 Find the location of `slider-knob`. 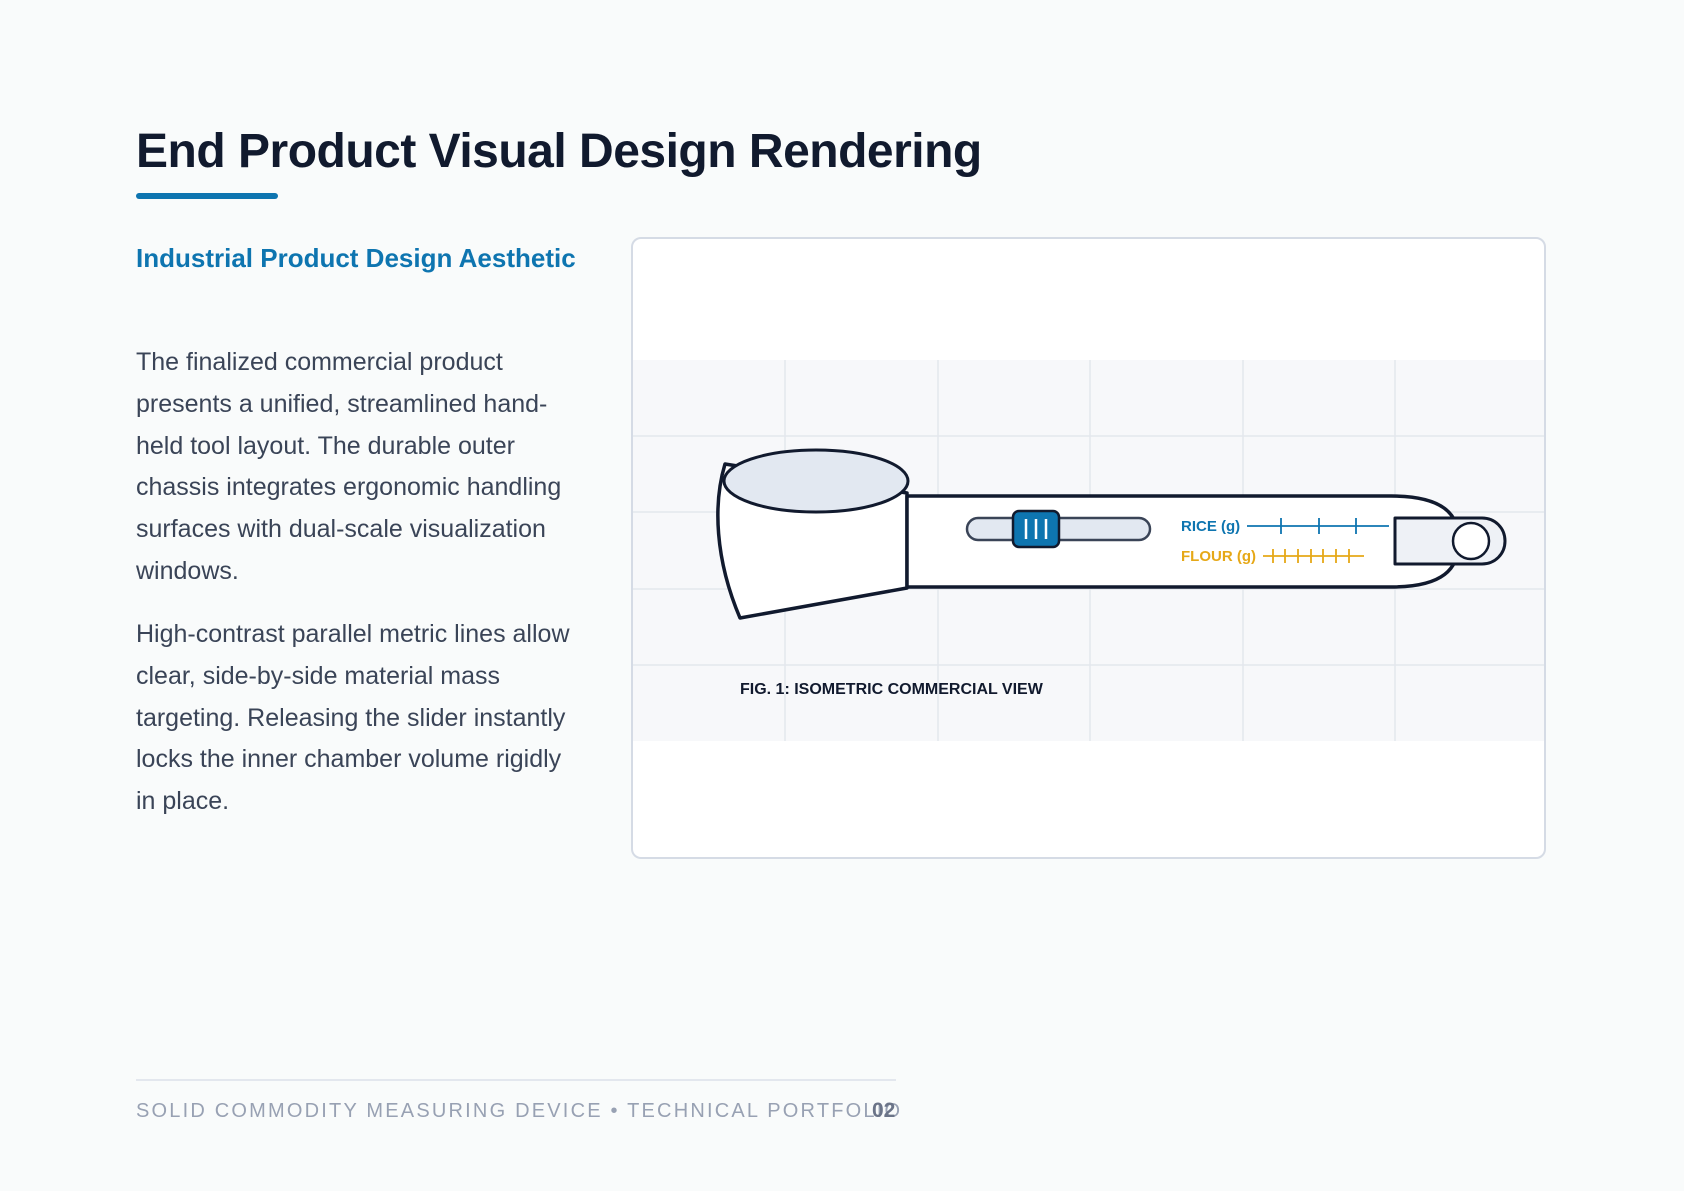

slider-knob is located at coordinates (1036, 529).